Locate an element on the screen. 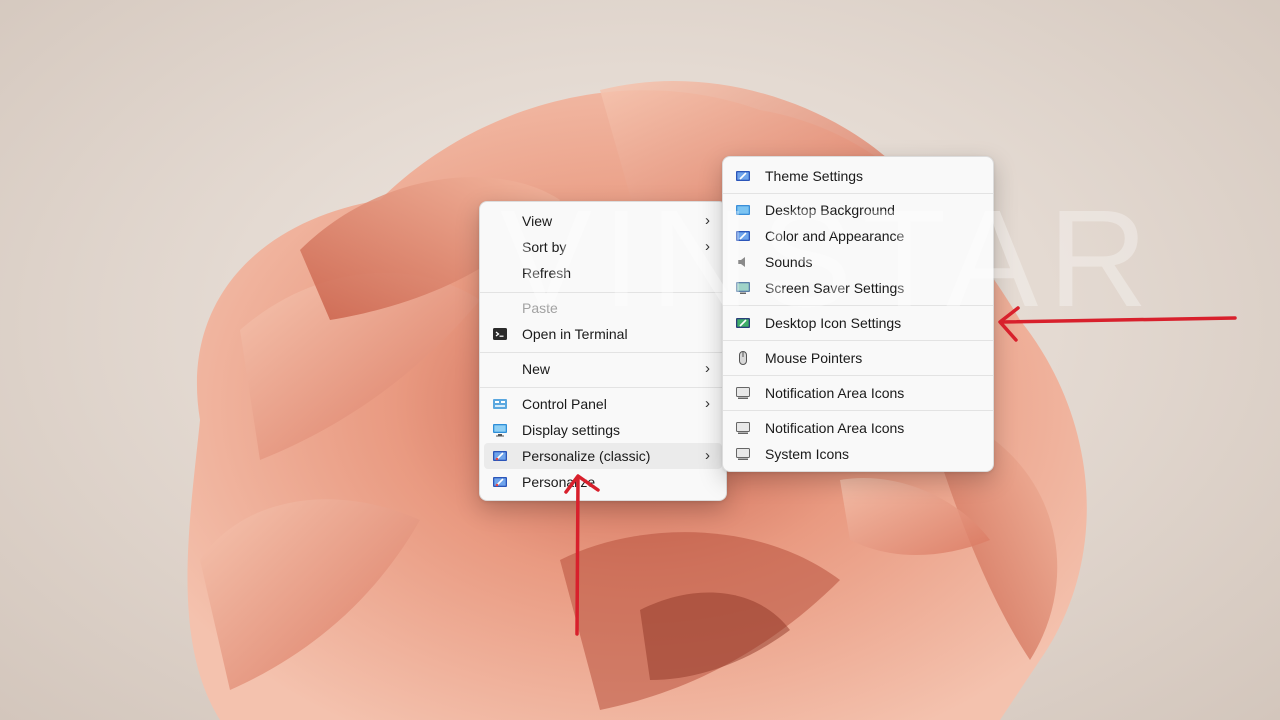  color-icon is located at coordinates (743, 236).